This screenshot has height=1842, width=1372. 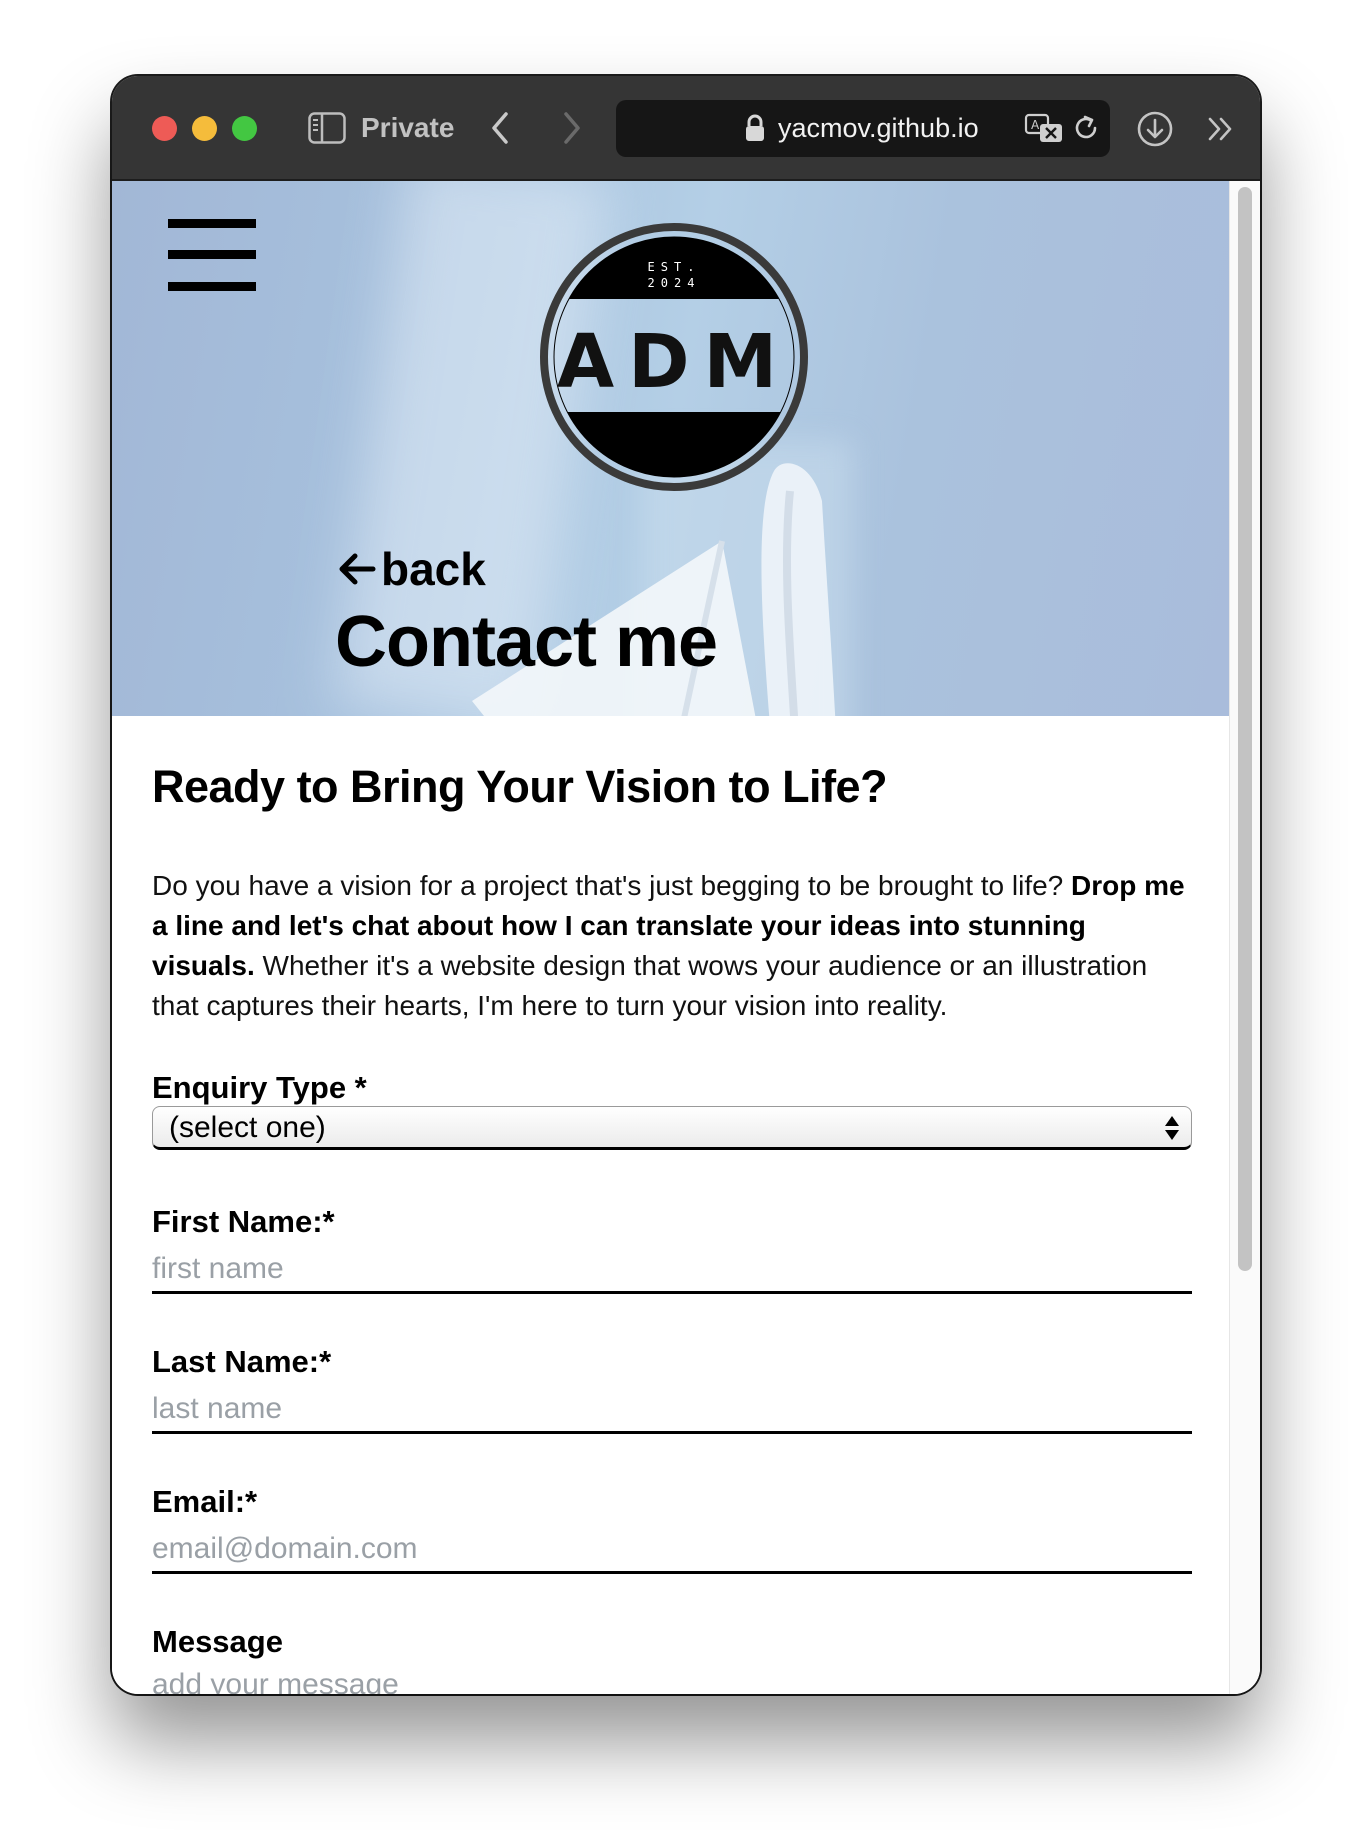 What do you see at coordinates (205, 1501) in the screenshot?
I see `email-label: Email:*` at bounding box center [205, 1501].